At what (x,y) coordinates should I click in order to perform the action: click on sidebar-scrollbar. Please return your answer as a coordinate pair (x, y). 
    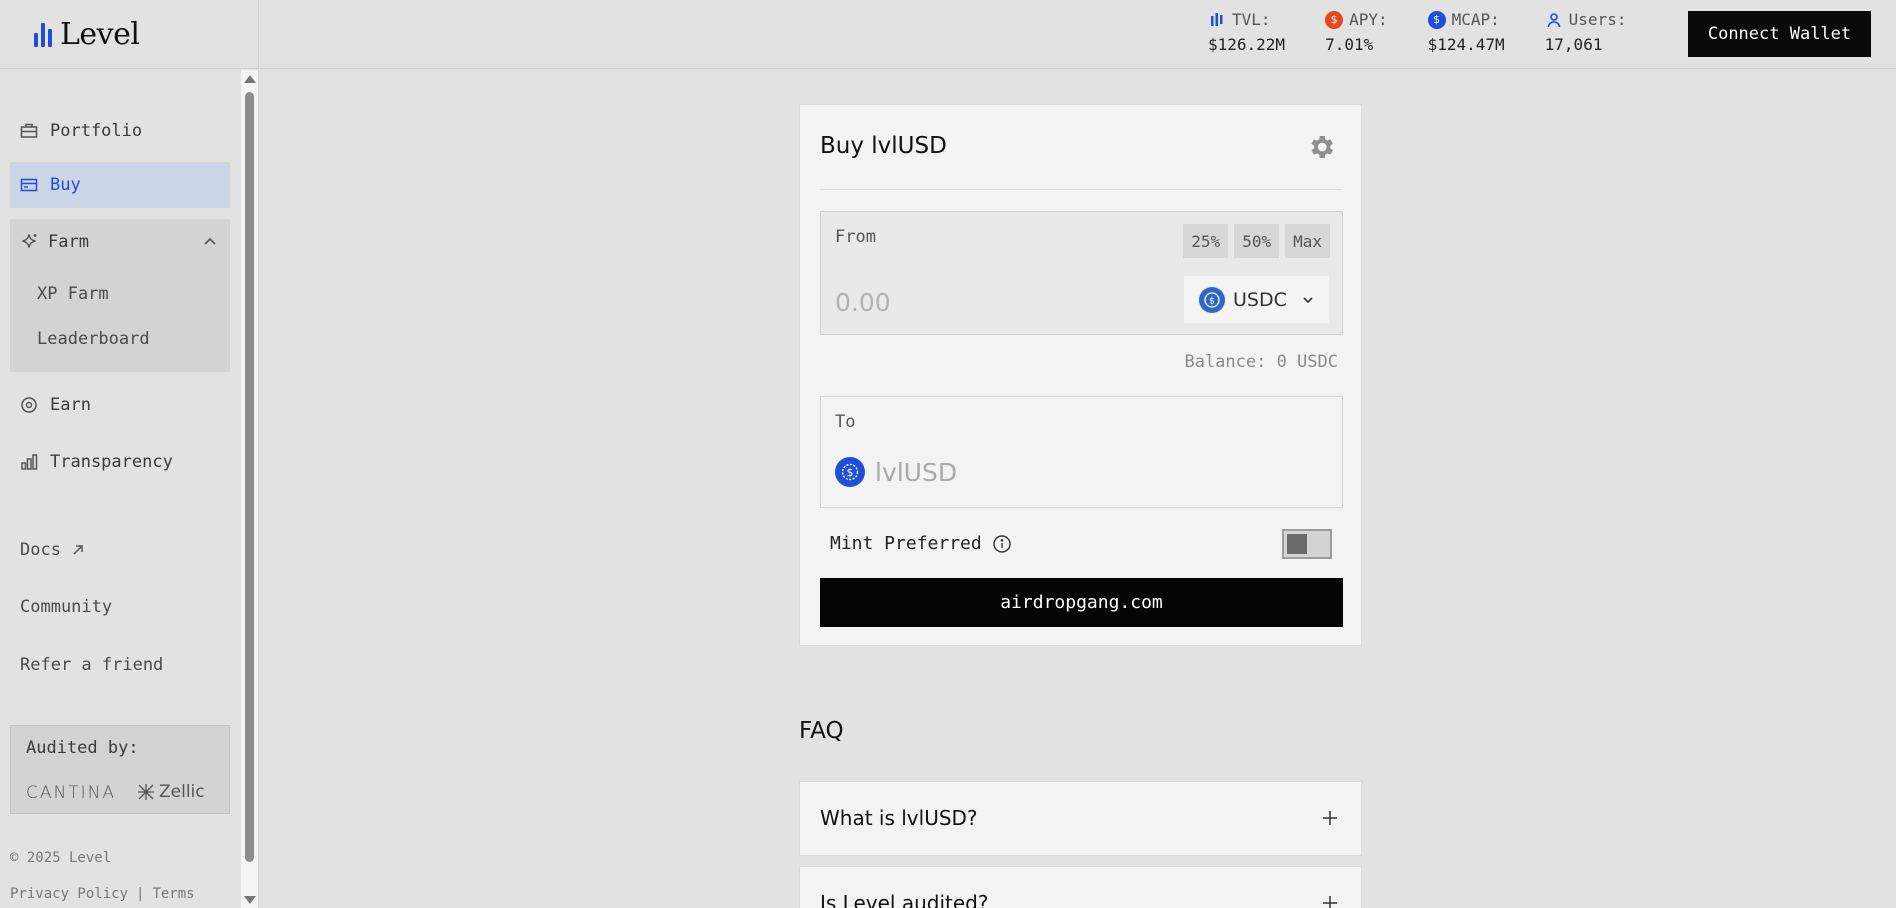
    Looking at the image, I should click on (249, 489).